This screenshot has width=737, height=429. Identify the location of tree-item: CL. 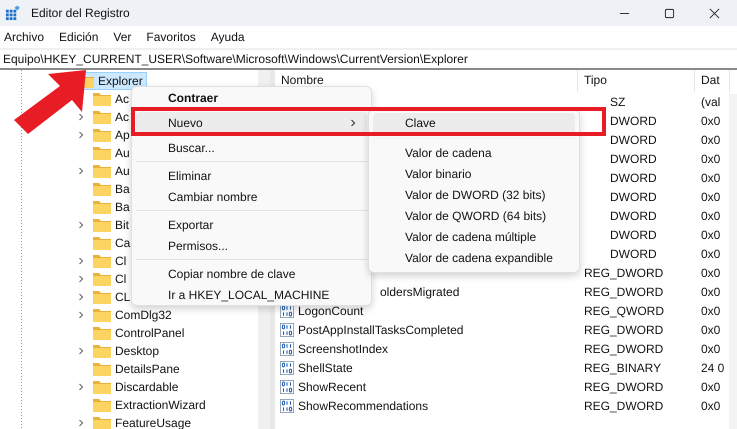
(112, 297).